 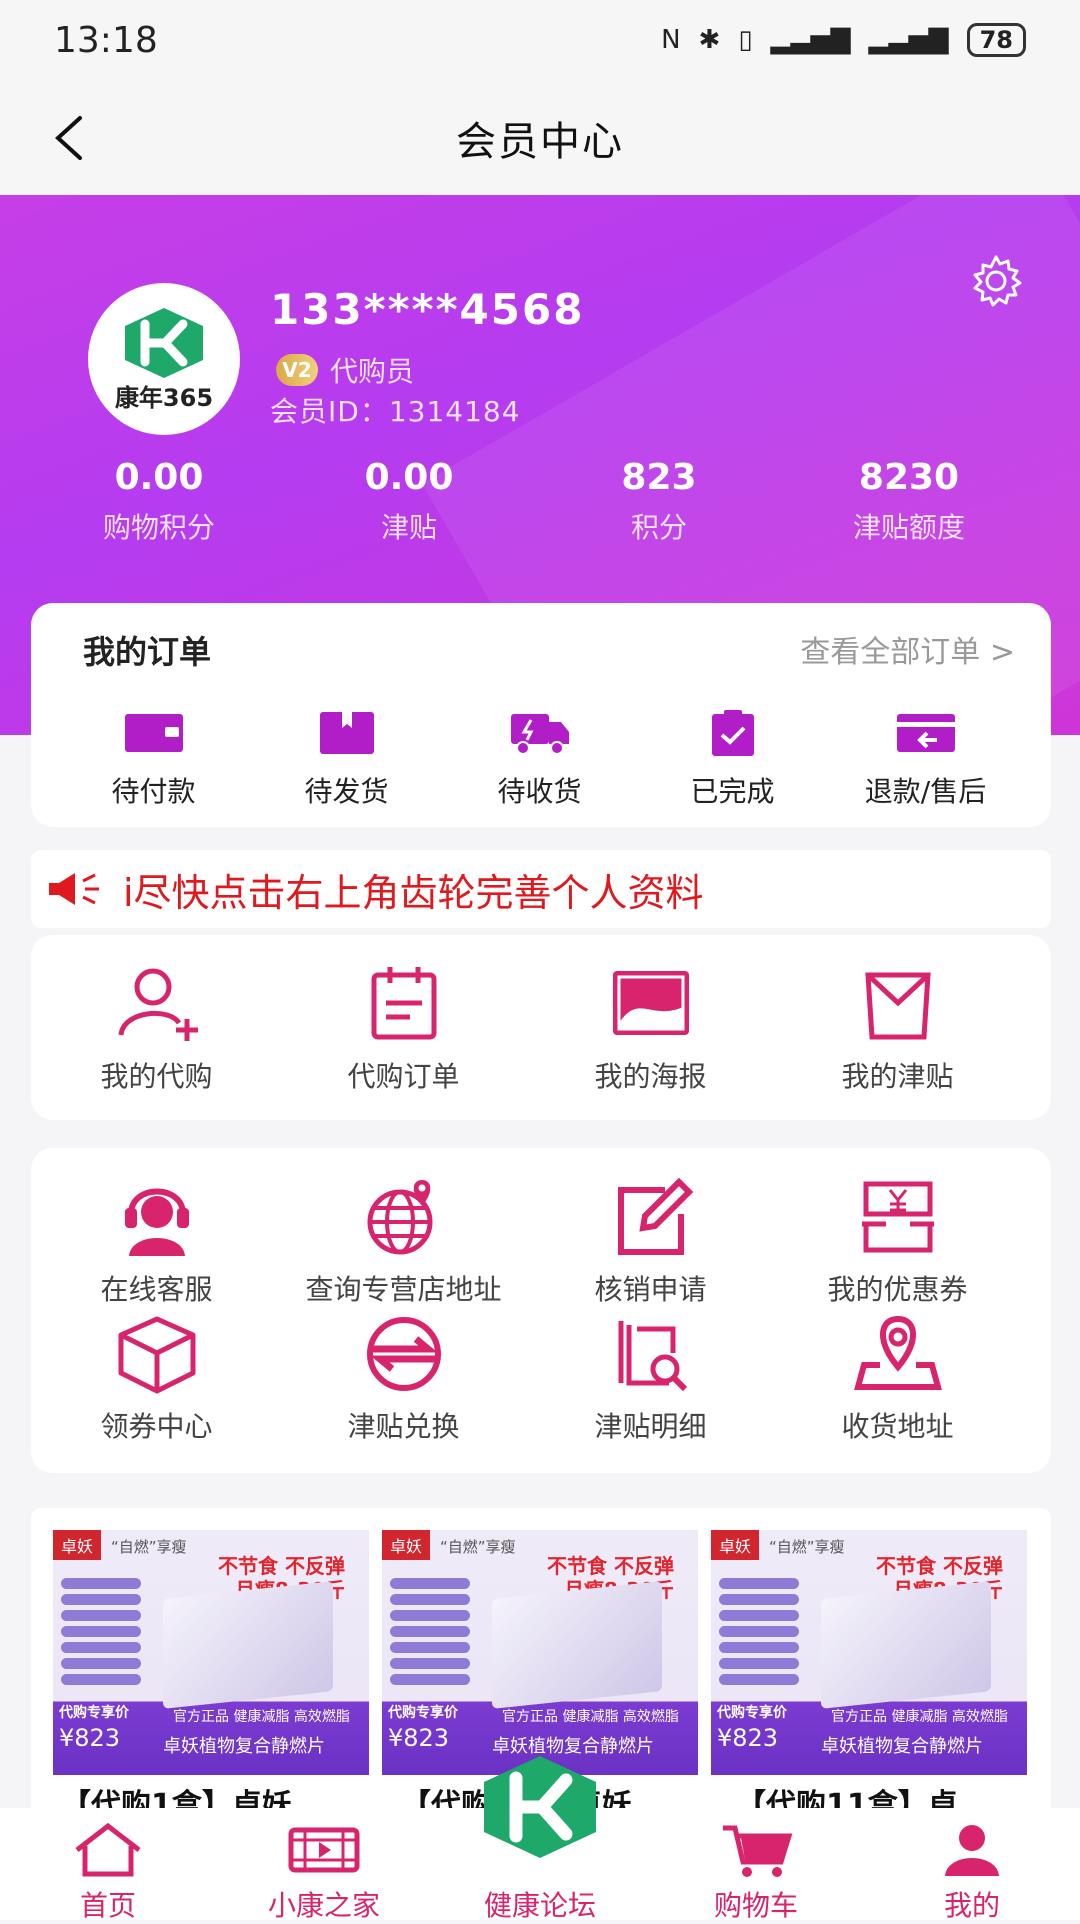 What do you see at coordinates (77, 1545) in the screenshot?
I see `product-brand-tag: 卓妖` at bounding box center [77, 1545].